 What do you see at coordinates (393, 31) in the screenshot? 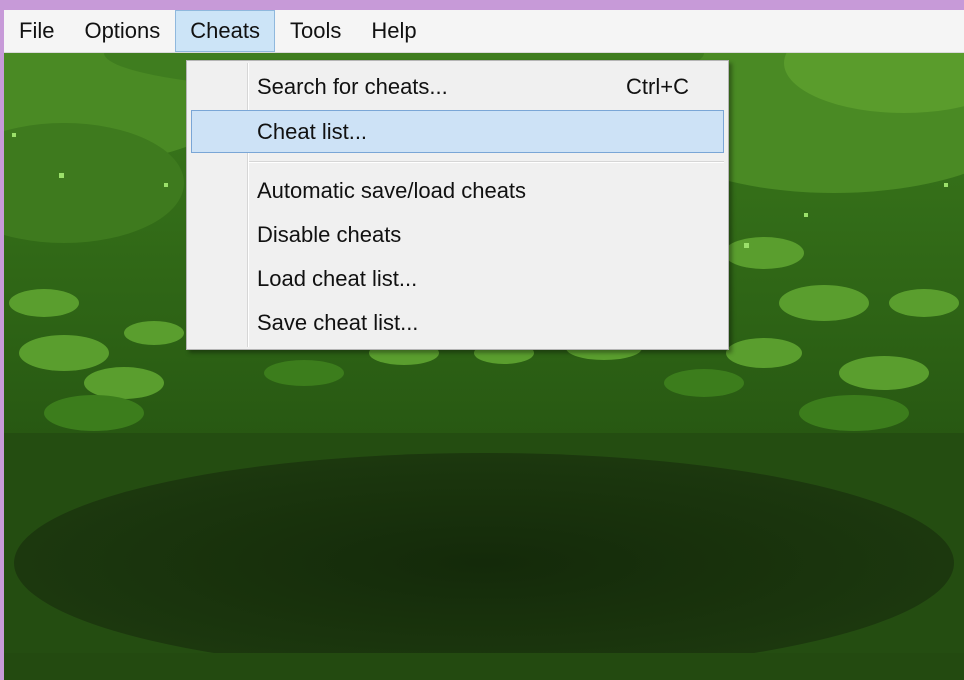
I see `menu-help: Help` at bounding box center [393, 31].